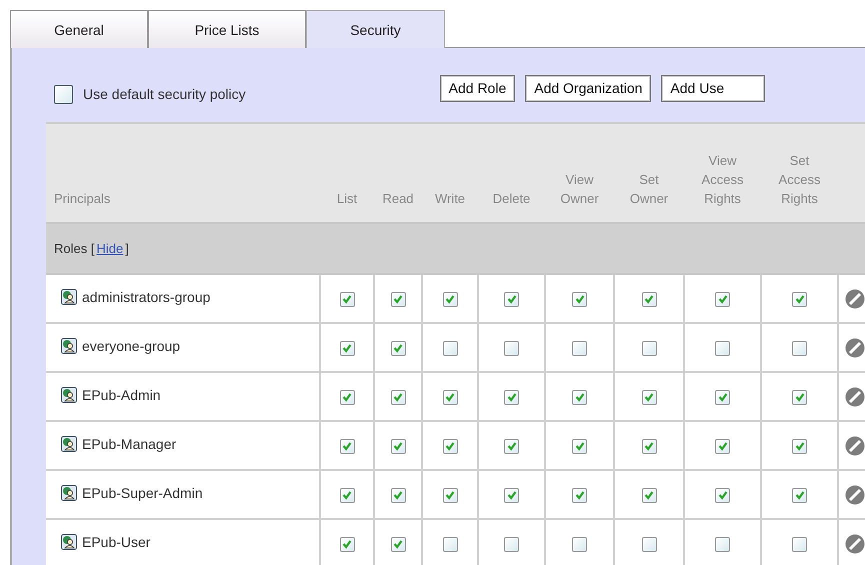 Image resolution: width=865 pixels, height=565 pixels. I want to click on column-header: Delete, so click(511, 199).